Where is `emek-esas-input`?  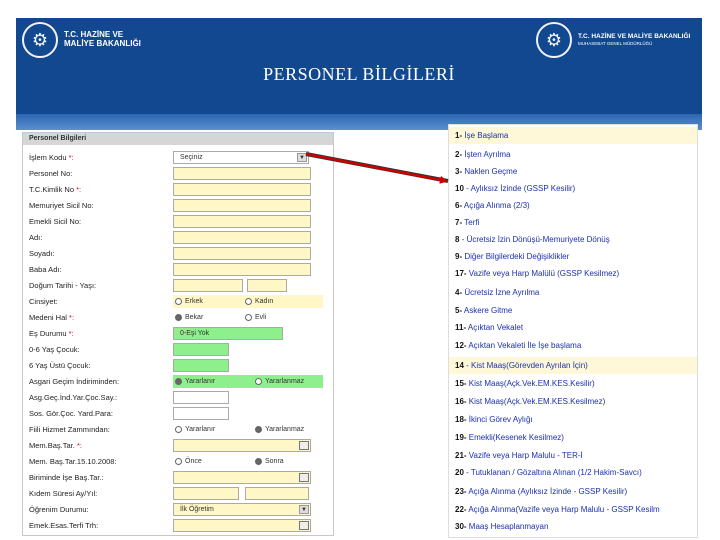
emek-esas-input is located at coordinates (242, 525).